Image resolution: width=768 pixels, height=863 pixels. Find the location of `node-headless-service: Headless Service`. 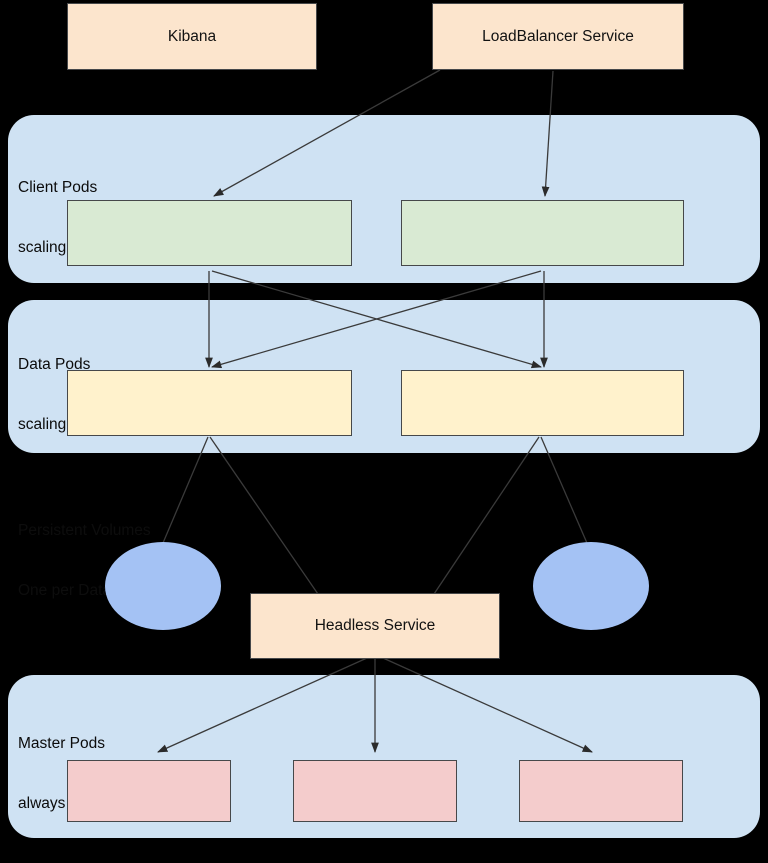

node-headless-service: Headless Service is located at coordinates (375, 626).